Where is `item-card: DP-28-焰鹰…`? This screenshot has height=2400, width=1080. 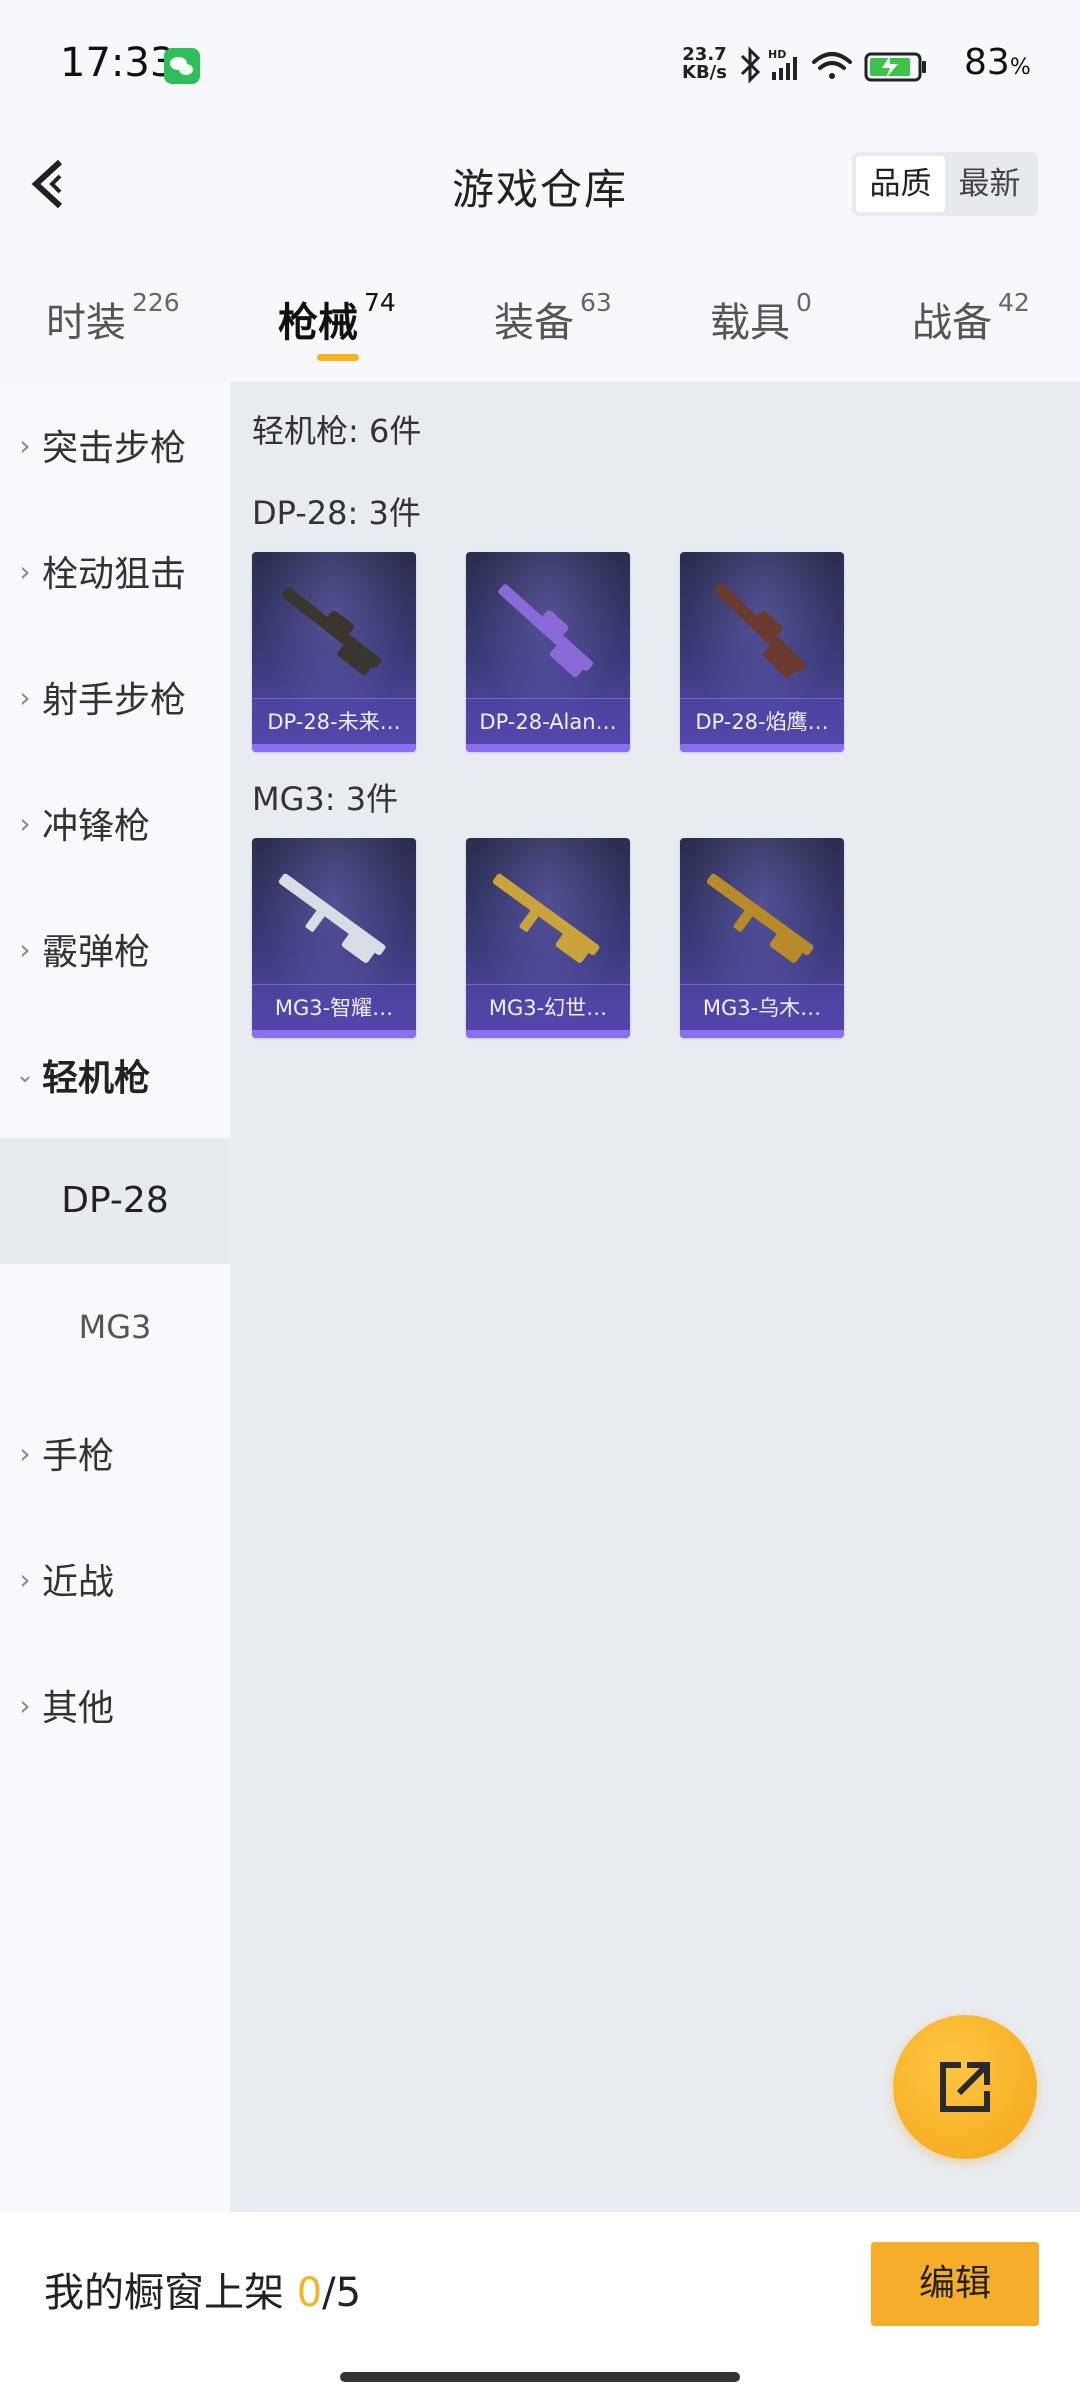 item-card: DP-28-焰鹰… is located at coordinates (762, 652).